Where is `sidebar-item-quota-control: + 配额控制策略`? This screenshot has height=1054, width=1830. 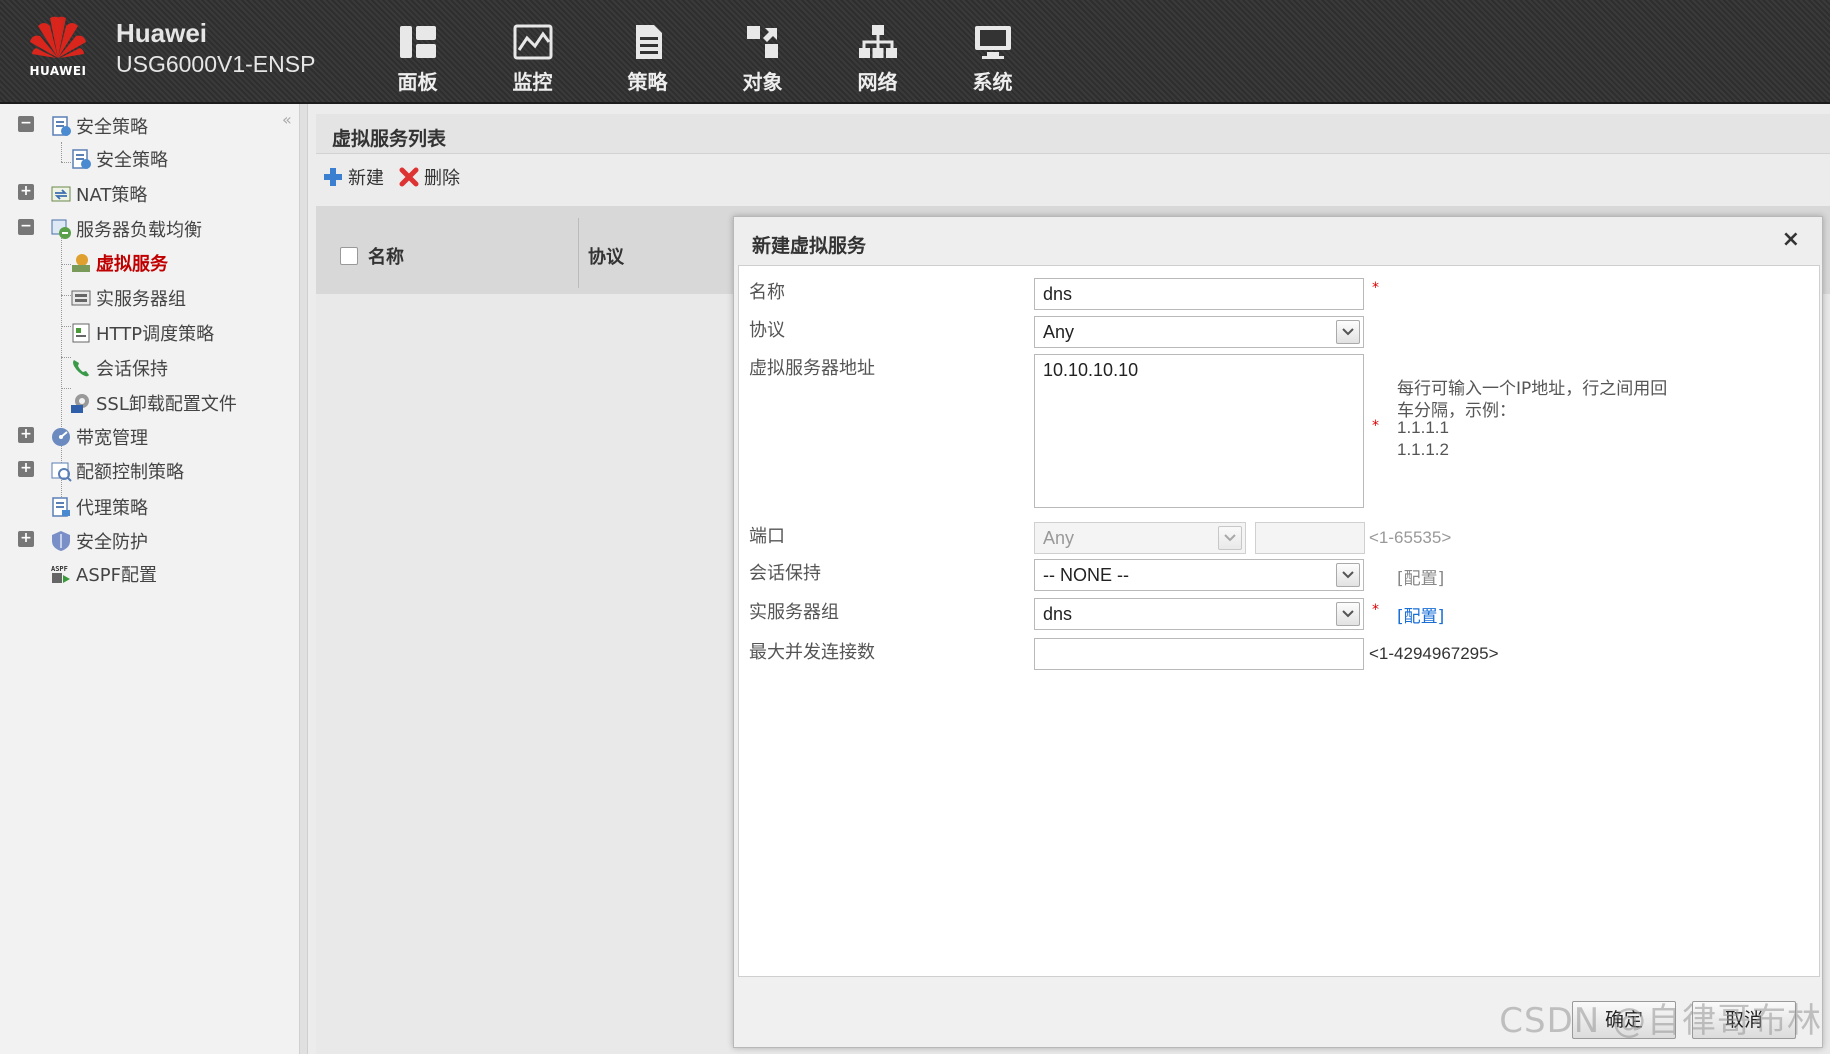
sidebar-item-quota-control: + 配额控制策略 is located at coordinates (150, 469).